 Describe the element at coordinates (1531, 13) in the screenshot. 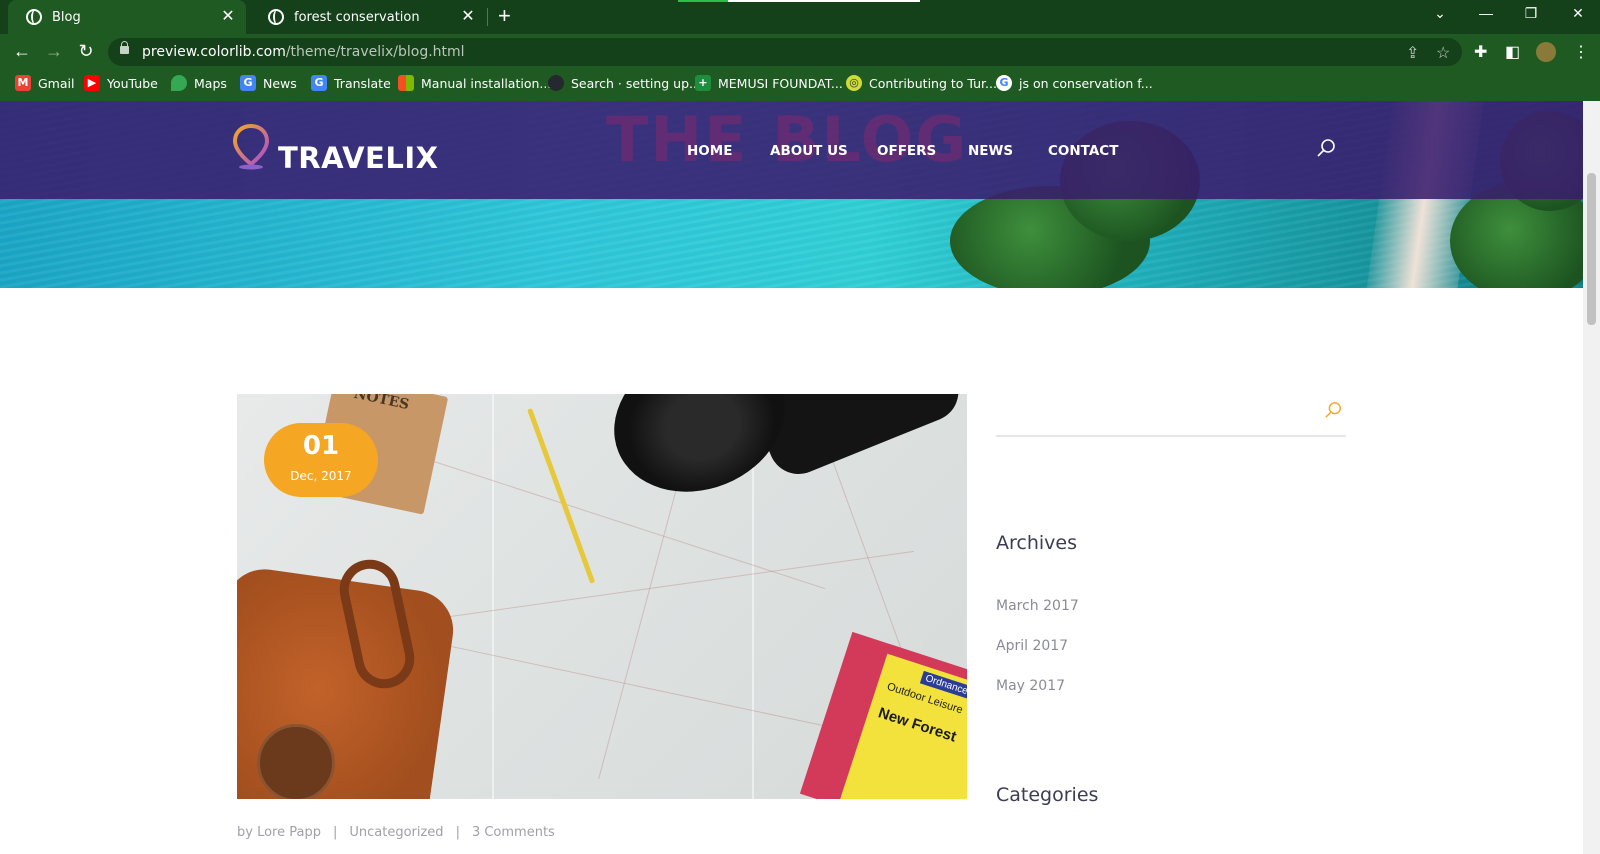

I see `restore-icon: ❐` at that location.